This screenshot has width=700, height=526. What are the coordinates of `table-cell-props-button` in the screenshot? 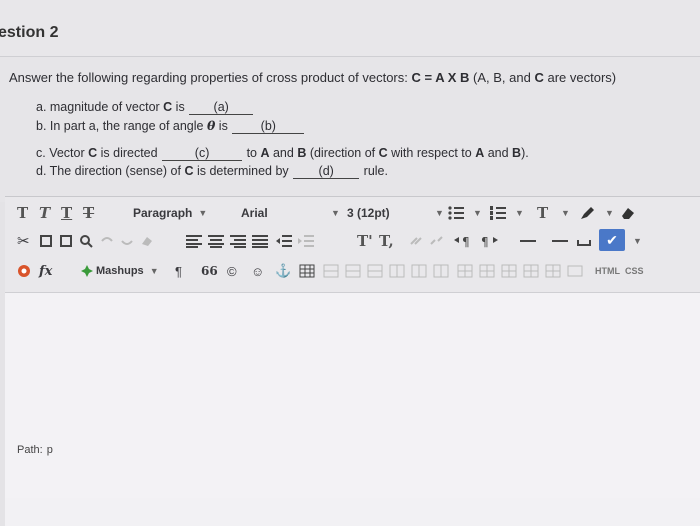 It's located at (509, 271).